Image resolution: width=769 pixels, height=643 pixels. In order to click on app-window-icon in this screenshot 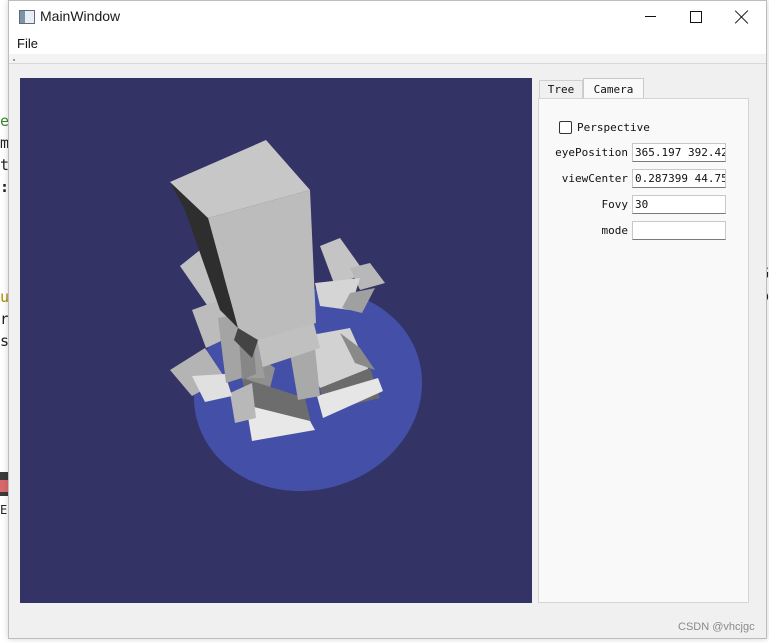, I will do `click(27, 17)`.